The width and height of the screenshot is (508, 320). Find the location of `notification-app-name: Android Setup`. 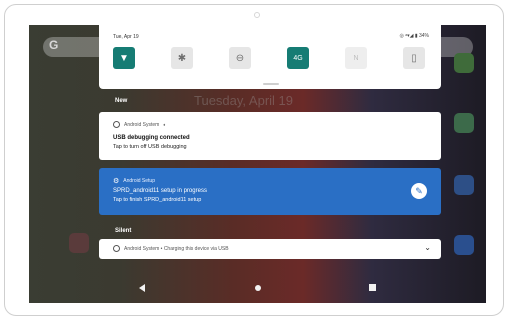

notification-app-name: Android Setup is located at coordinates (139, 181).